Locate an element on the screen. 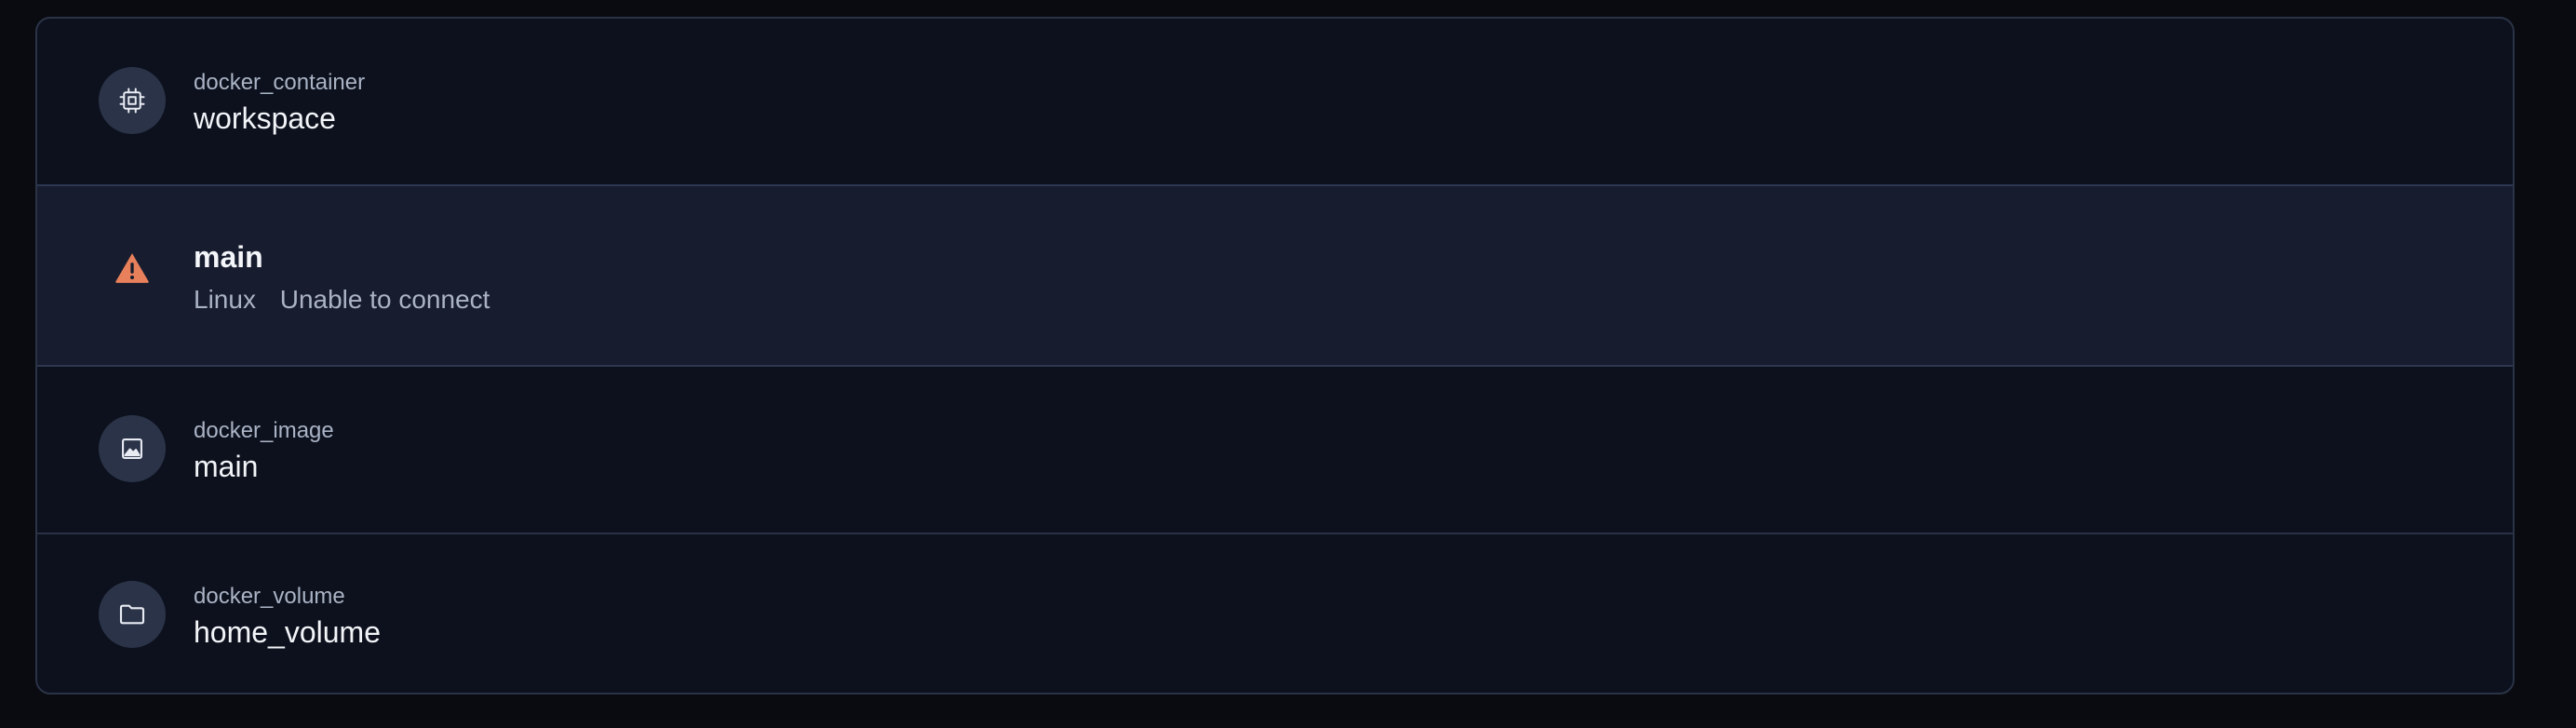 This screenshot has width=2576, height=728. resource-name: home_volume is located at coordinates (287, 632).